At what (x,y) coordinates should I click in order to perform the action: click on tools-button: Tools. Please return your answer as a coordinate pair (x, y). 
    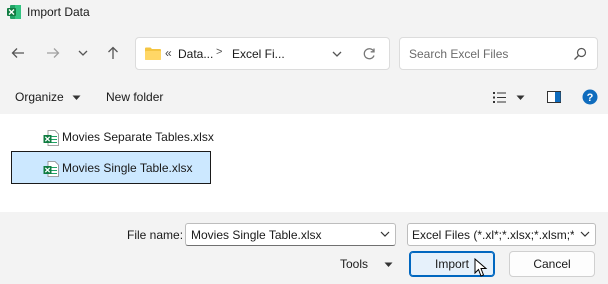
    Looking at the image, I should click on (354, 264).